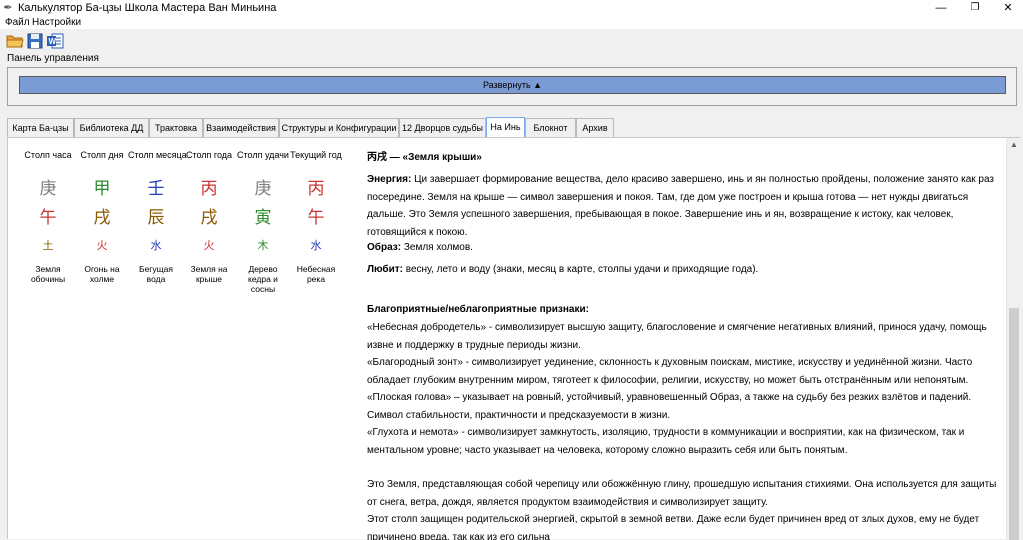 The height and width of the screenshot is (540, 1023). Describe the element at coordinates (389, 179) in the screenshot. I see `energy-label: Энергия:` at that location.